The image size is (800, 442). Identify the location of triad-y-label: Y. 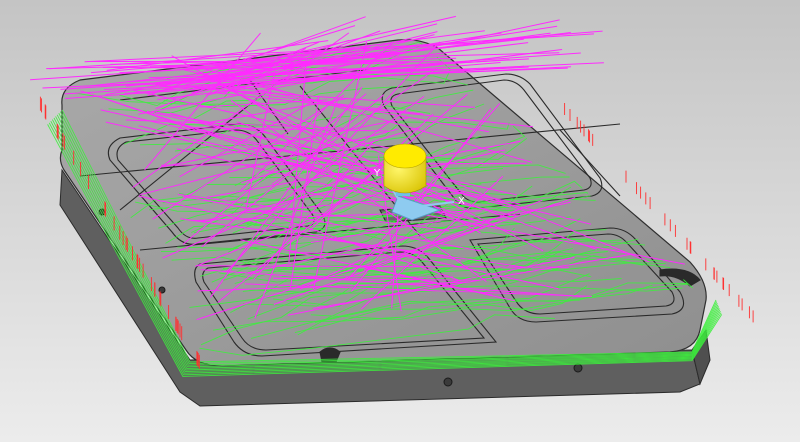
(377, 173).